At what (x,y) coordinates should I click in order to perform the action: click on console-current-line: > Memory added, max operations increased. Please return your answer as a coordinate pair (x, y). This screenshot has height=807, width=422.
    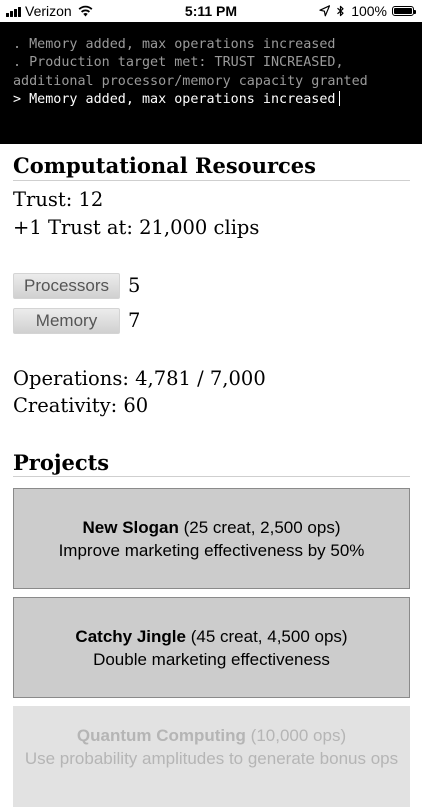
    Looking at the image, I should click on (211, 100).